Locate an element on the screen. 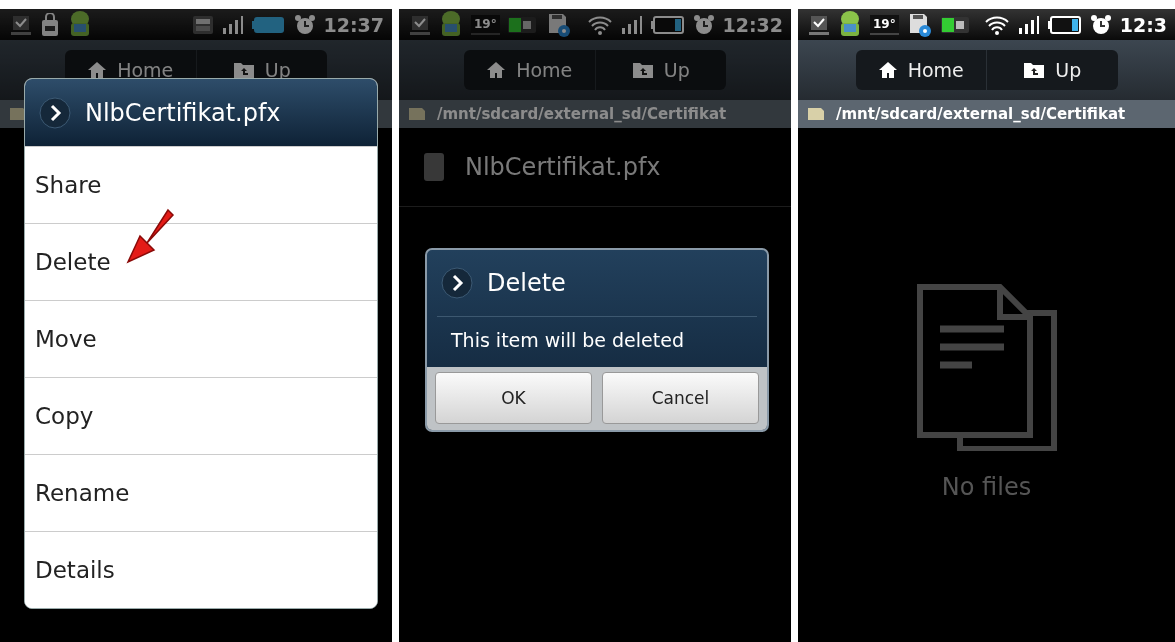  clock-time: 12:32 is located at coordinates (752, 24).